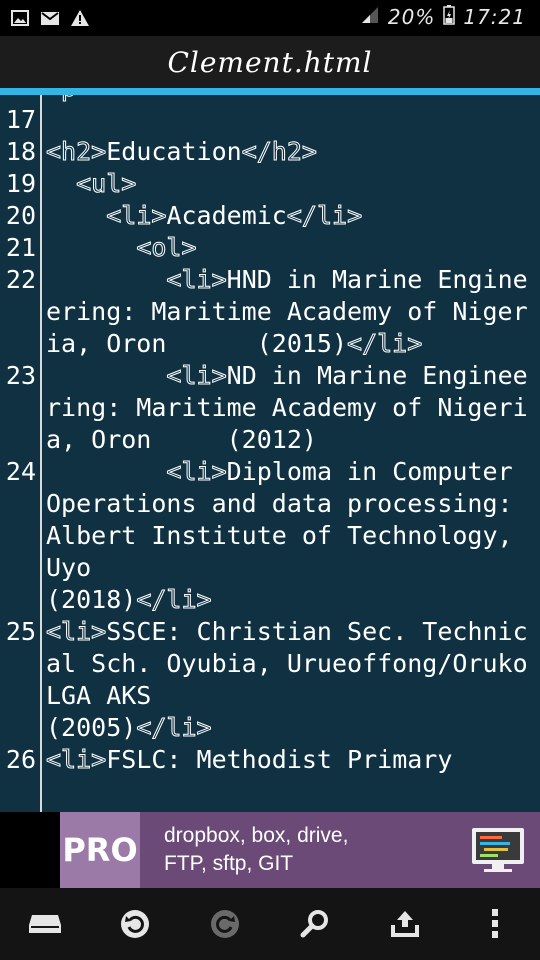 The width and height of the screenshot is (540, 960). I want to click on code-line: <p, so click(270, 99).